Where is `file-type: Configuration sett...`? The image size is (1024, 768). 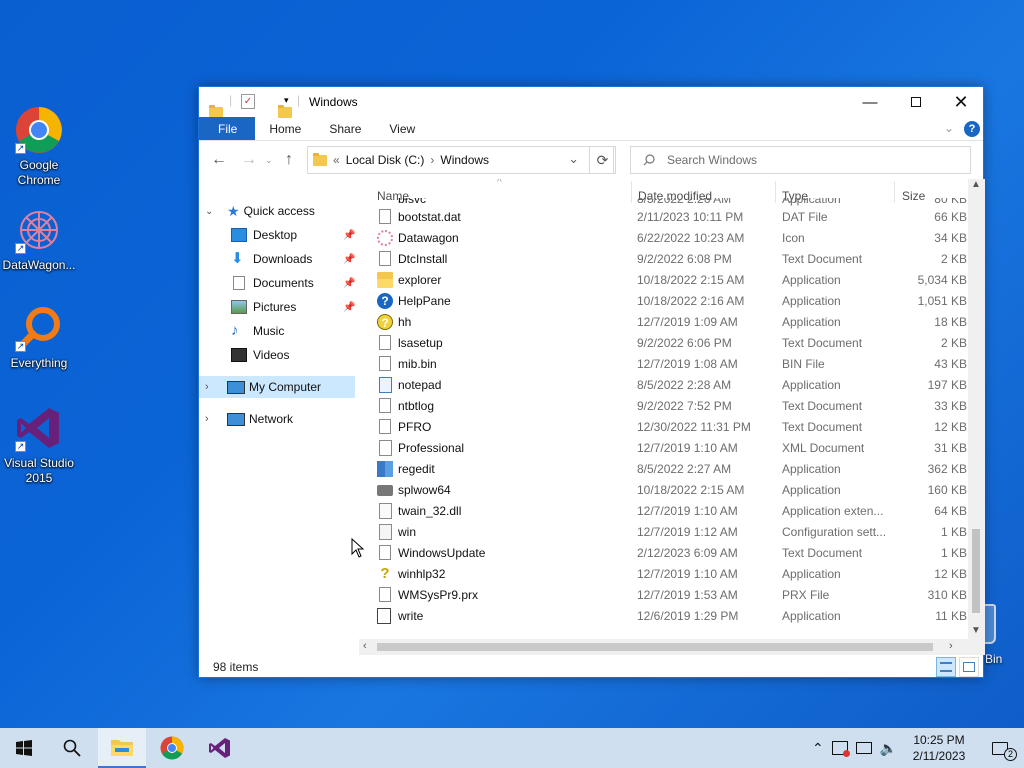 file-type: Configuration sett... is located at coordinates (834, 532).